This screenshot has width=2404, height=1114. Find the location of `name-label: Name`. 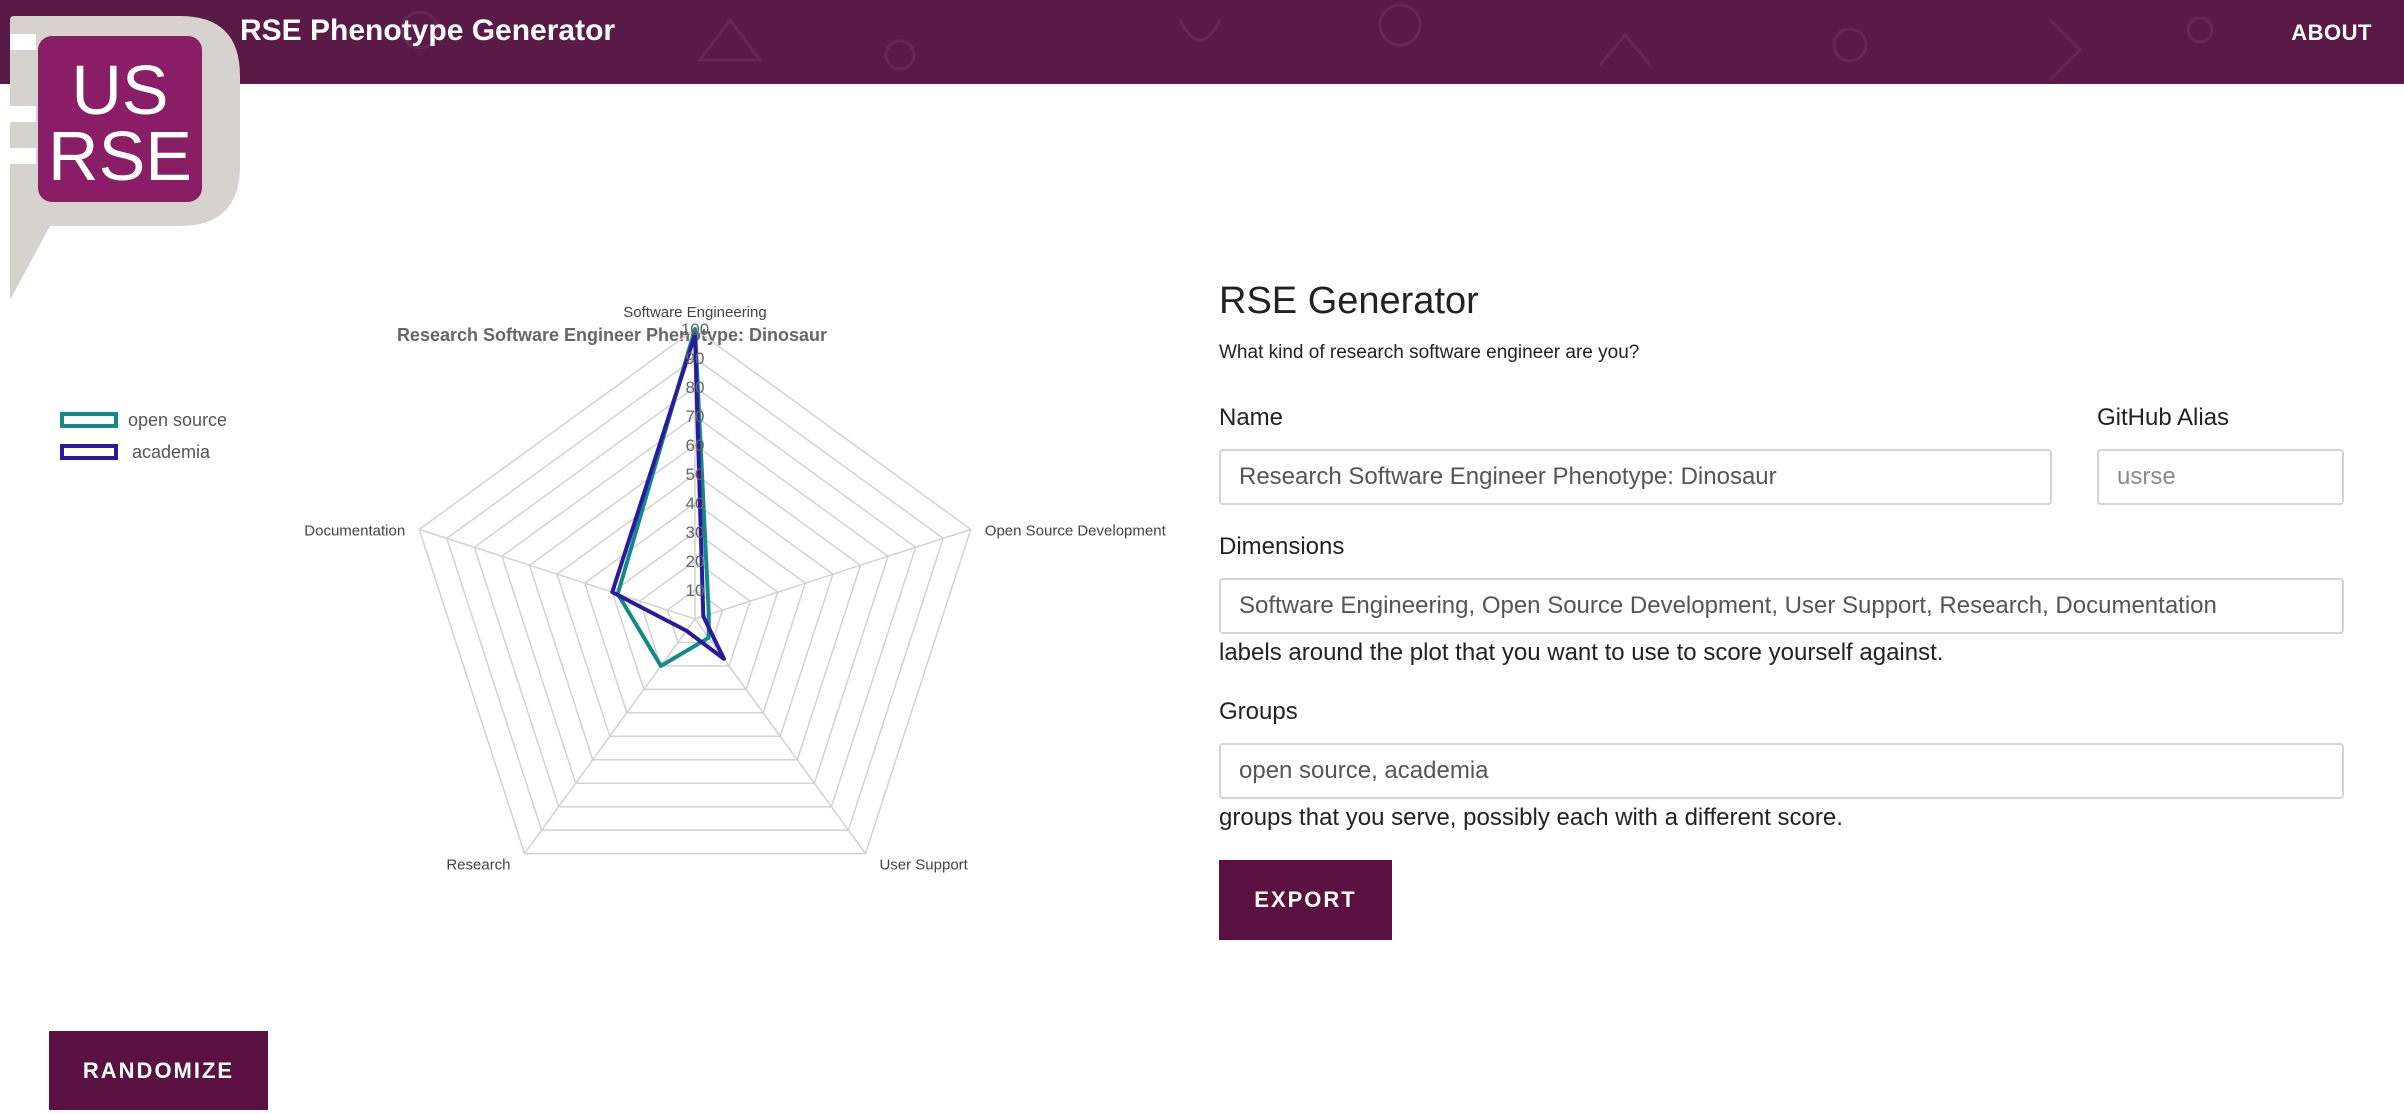

name-label: Name is located at coordinates (1251, 417).